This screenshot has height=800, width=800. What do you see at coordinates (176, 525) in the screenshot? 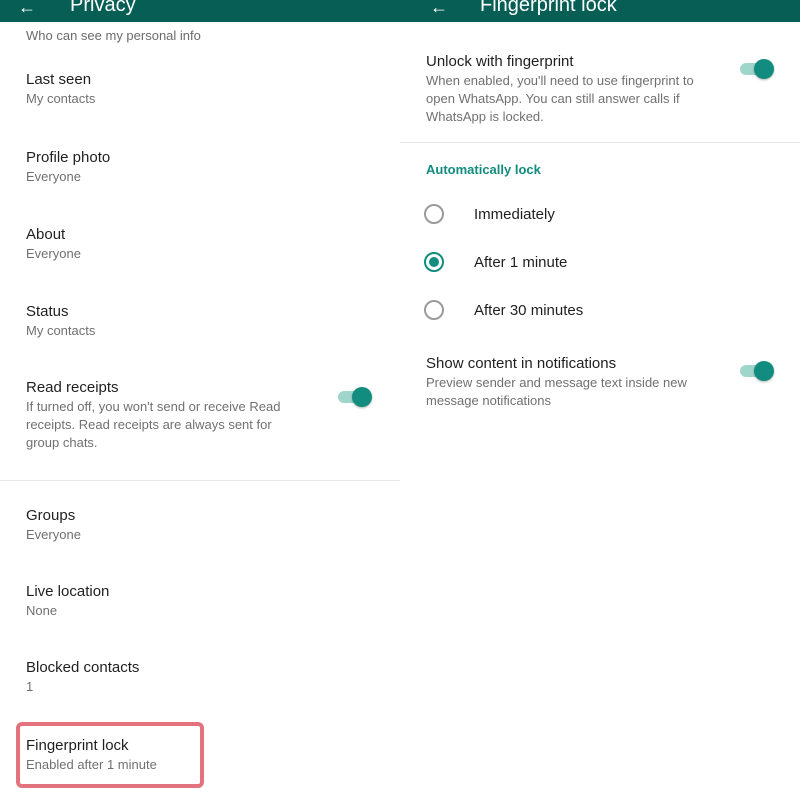
I see `privacy-item-groups: Groups Everyone` at bounding box center [176, 525].